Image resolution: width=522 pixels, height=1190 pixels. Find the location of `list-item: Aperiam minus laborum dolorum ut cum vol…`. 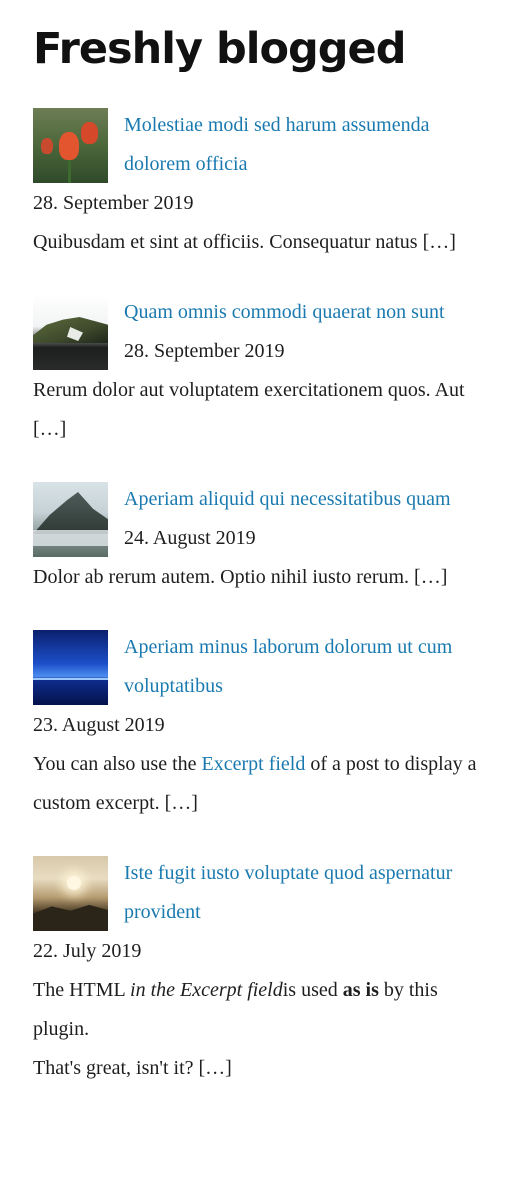

list-item: Aperiam minus laborum dolorum ut cum vol… is located at coordinates (260, 725).